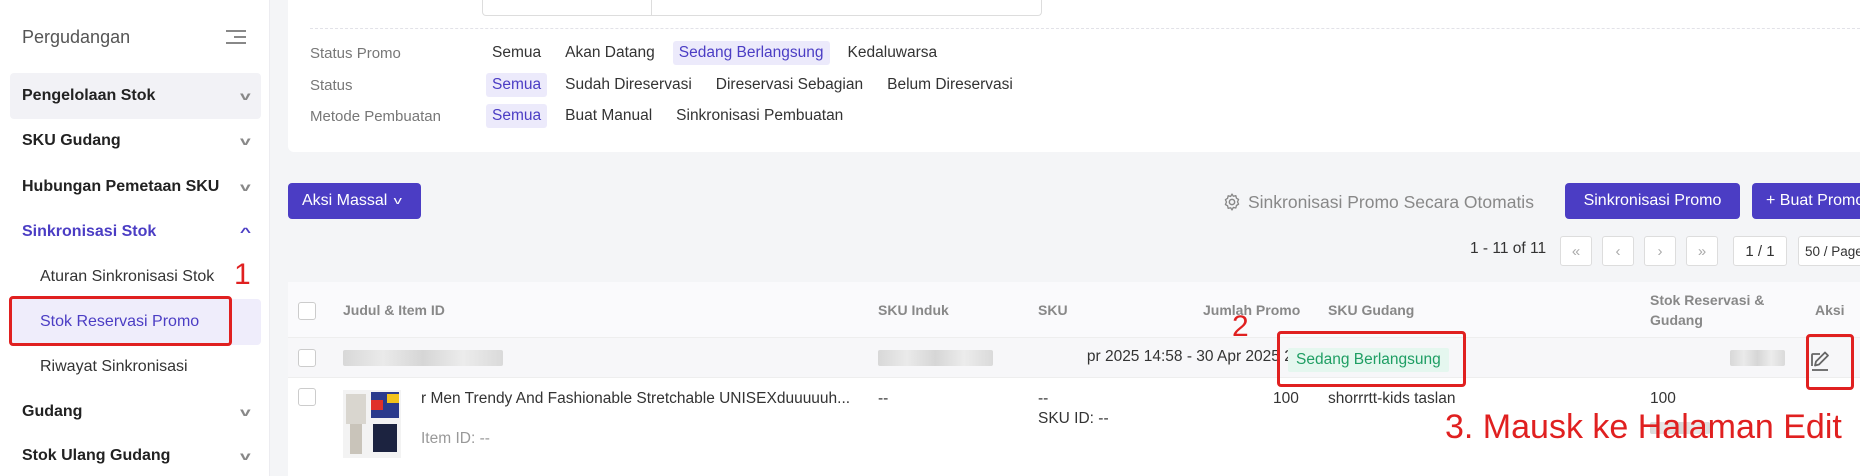  What do you see at coordinates (1830, 310) in the screenshot?
I see `column-header-action: Aksi` at bounding box center [1830, 310].